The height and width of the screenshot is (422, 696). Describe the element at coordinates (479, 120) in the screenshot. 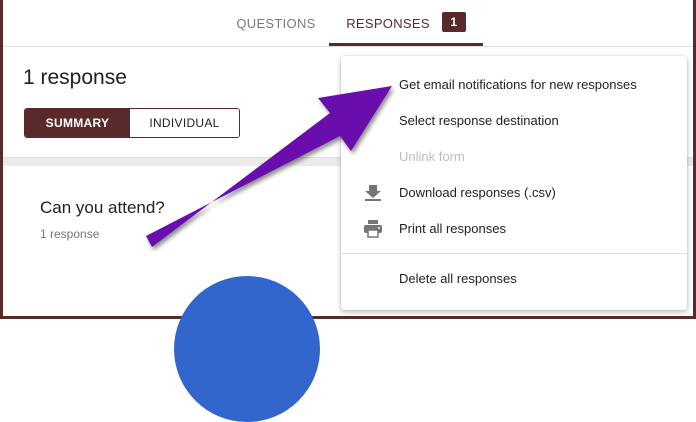

I see `menu-item-label: Select response destination` at that location.